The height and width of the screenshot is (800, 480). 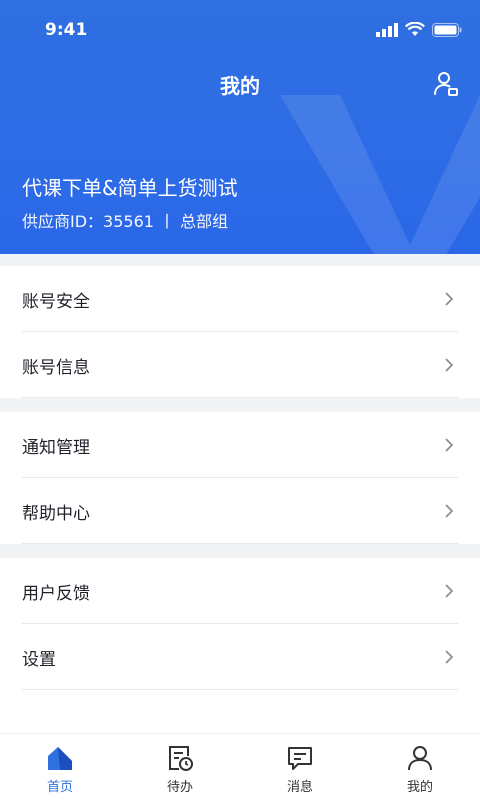 What do you see at coordinates (240, 591) in the screenshot?
I see `menu-item-user-feedback: 用户反馈` at bounding box center [240, 591].